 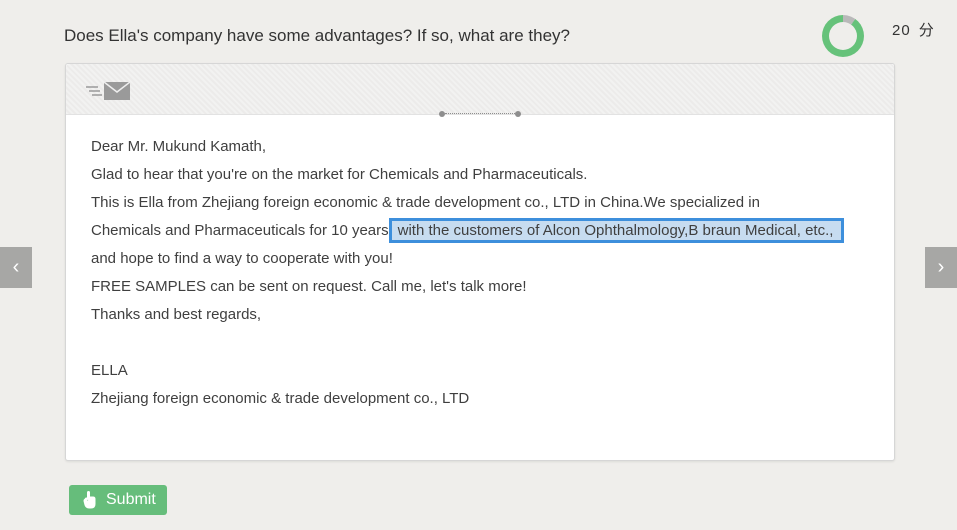 I want to click on envelope-icon, so click(x=108, y=90).